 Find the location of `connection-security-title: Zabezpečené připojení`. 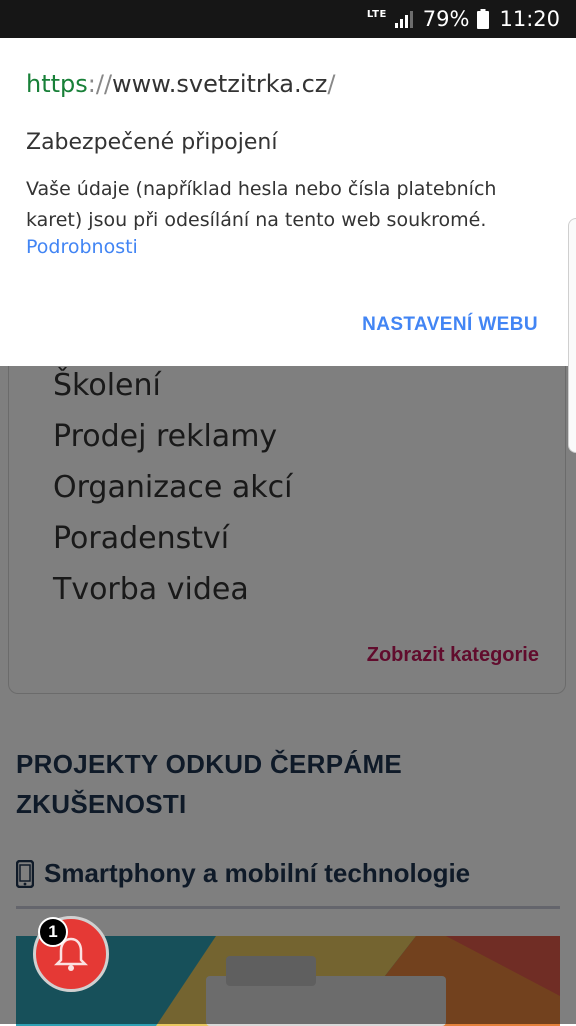

connection-security-title: Zabezpečené připojení is located at coordinates (152, 142).